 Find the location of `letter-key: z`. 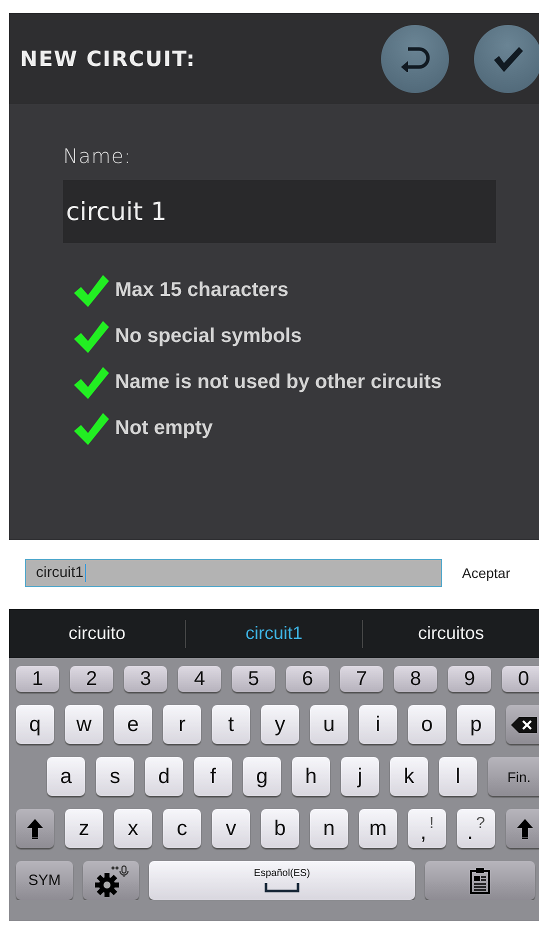

letter-key: z is located at coordinates (84, 828).